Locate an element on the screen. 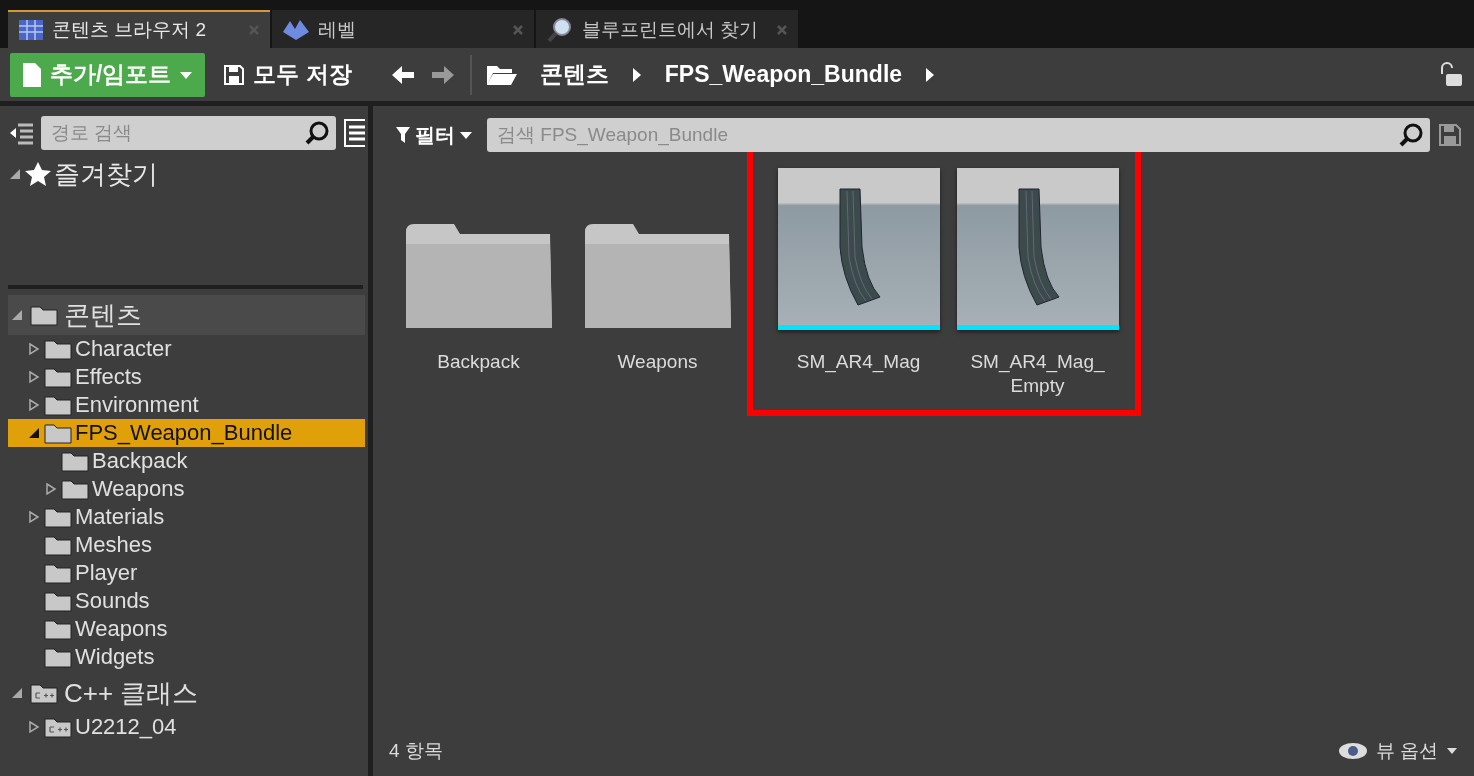 The height and width of the screenshot is (776, 1474). asset-tile: SM_AR4_Mag_ Empty is located at coordinates (1037, 288).